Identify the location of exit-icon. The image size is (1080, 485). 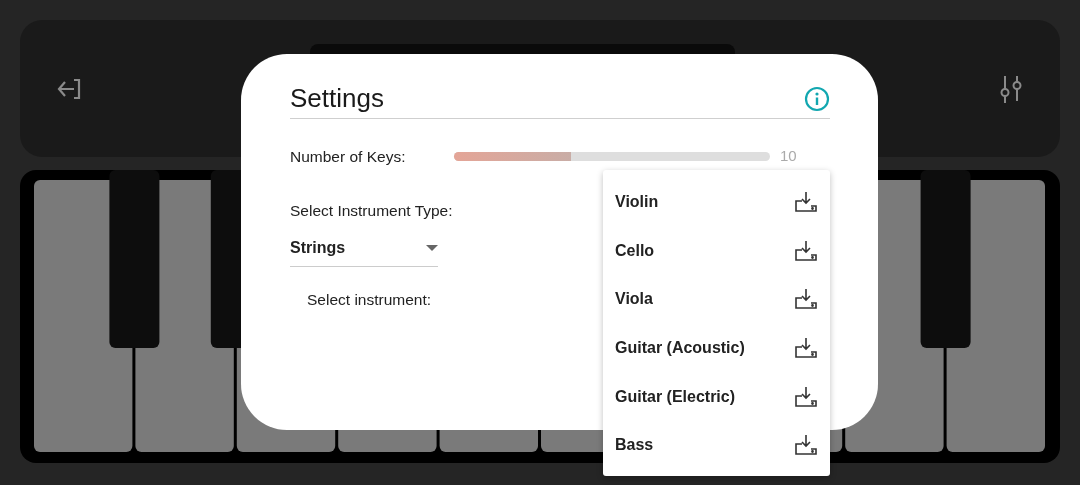
(69, 88).